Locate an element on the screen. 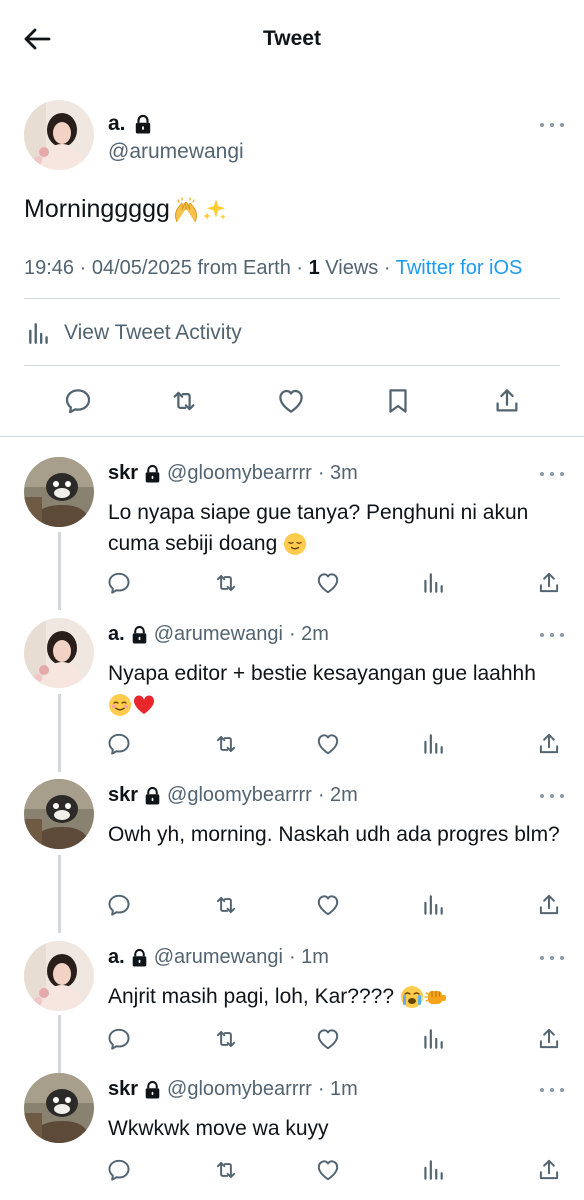 The width and height of the screenshot is (584, 1200). reply-header: skr @gloomybearrrr · 2m is located at coordinates (233, 795).